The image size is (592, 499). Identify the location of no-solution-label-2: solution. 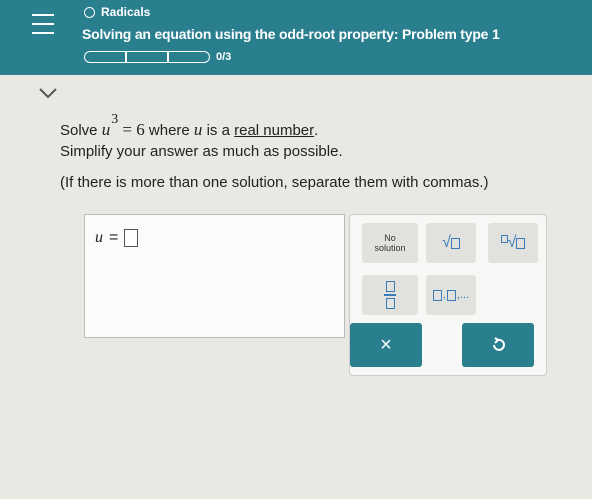
(390, 248).